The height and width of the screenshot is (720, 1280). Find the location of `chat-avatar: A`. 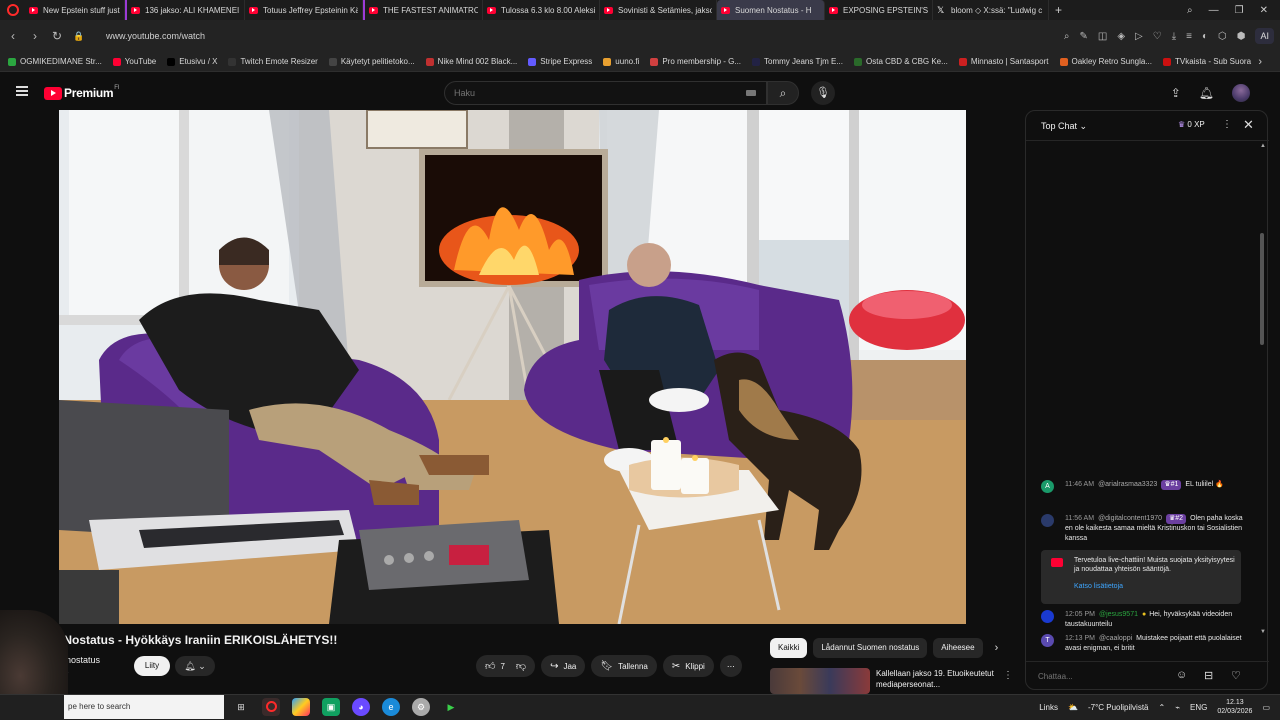

chat-avatar: A is located at coordinates (1047, 486).